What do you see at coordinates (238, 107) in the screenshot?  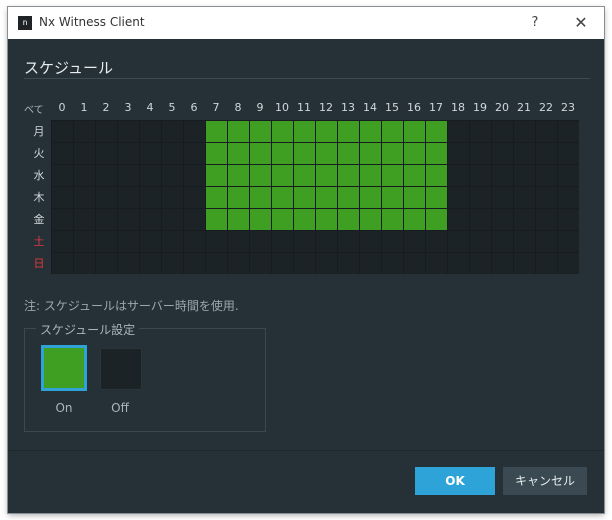 I see `hour-label: 8` at bounding box center [238, 107].